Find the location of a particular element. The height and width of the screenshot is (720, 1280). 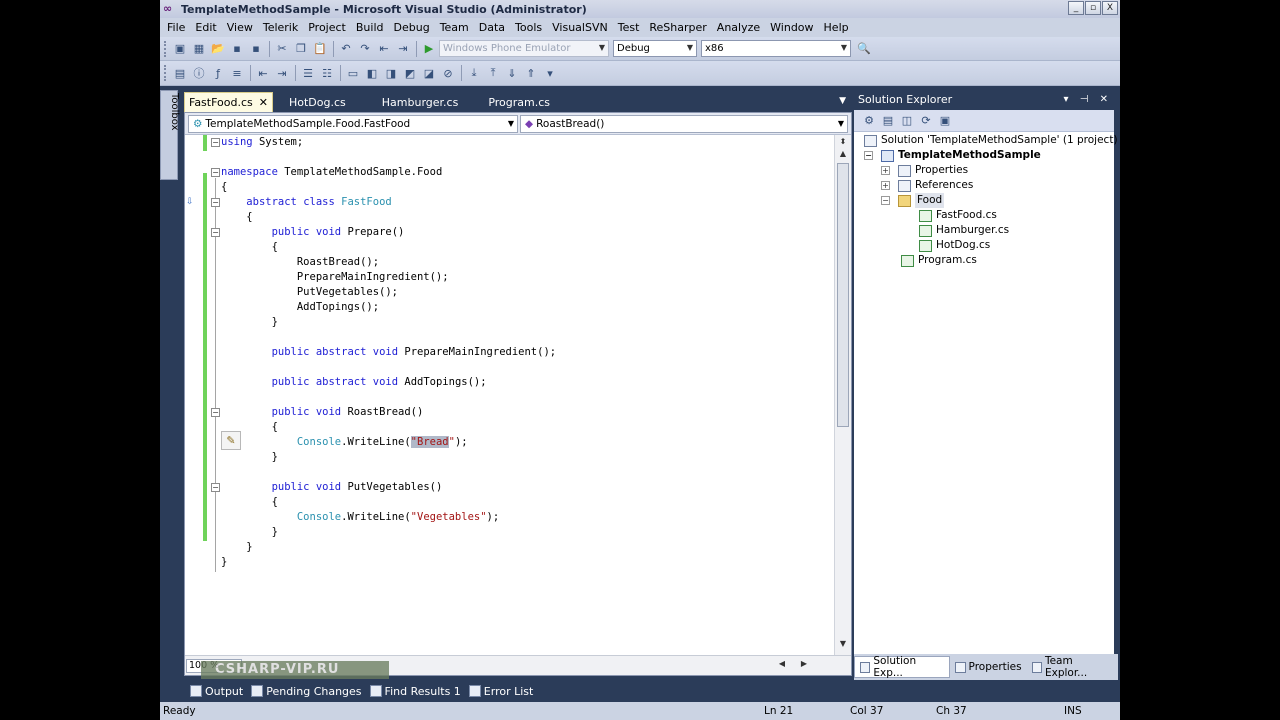

tree-node-hamburger-cs: Hamburger.cs is located at coordinates (964, 230).